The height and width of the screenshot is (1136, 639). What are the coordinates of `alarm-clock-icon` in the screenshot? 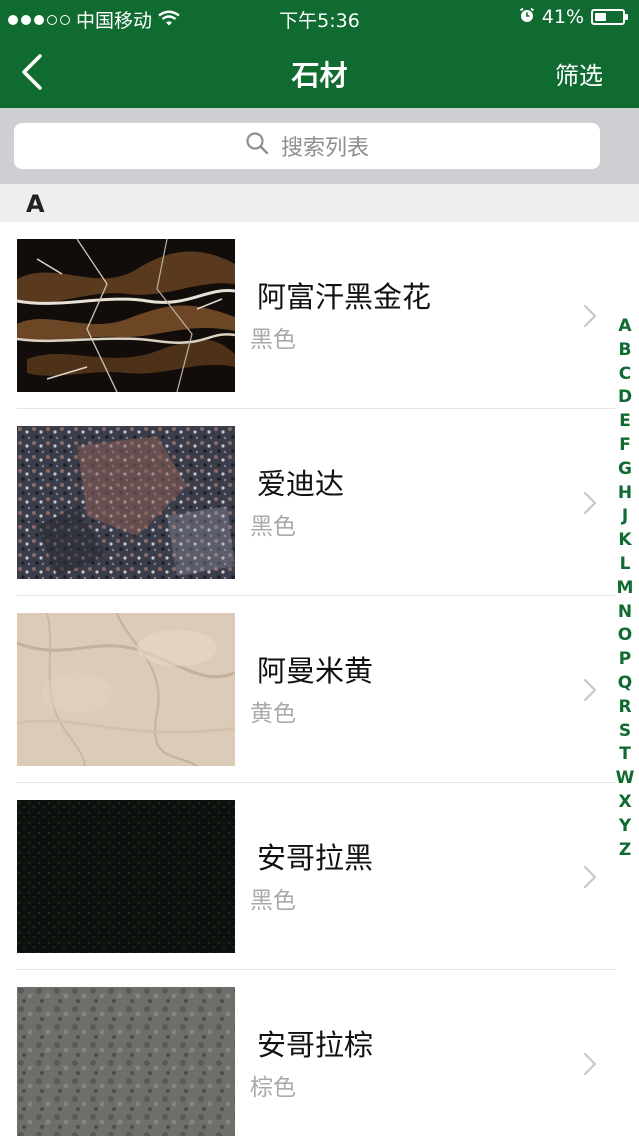 It's located at (527, 17).